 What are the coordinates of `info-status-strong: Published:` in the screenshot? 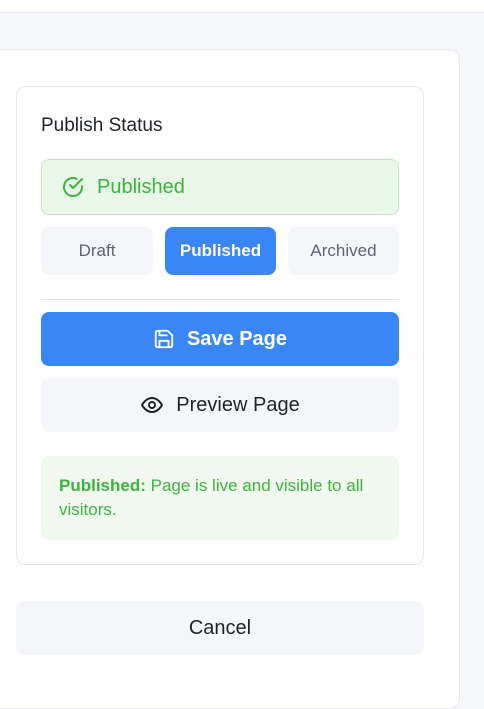 It's located at (102, 485).